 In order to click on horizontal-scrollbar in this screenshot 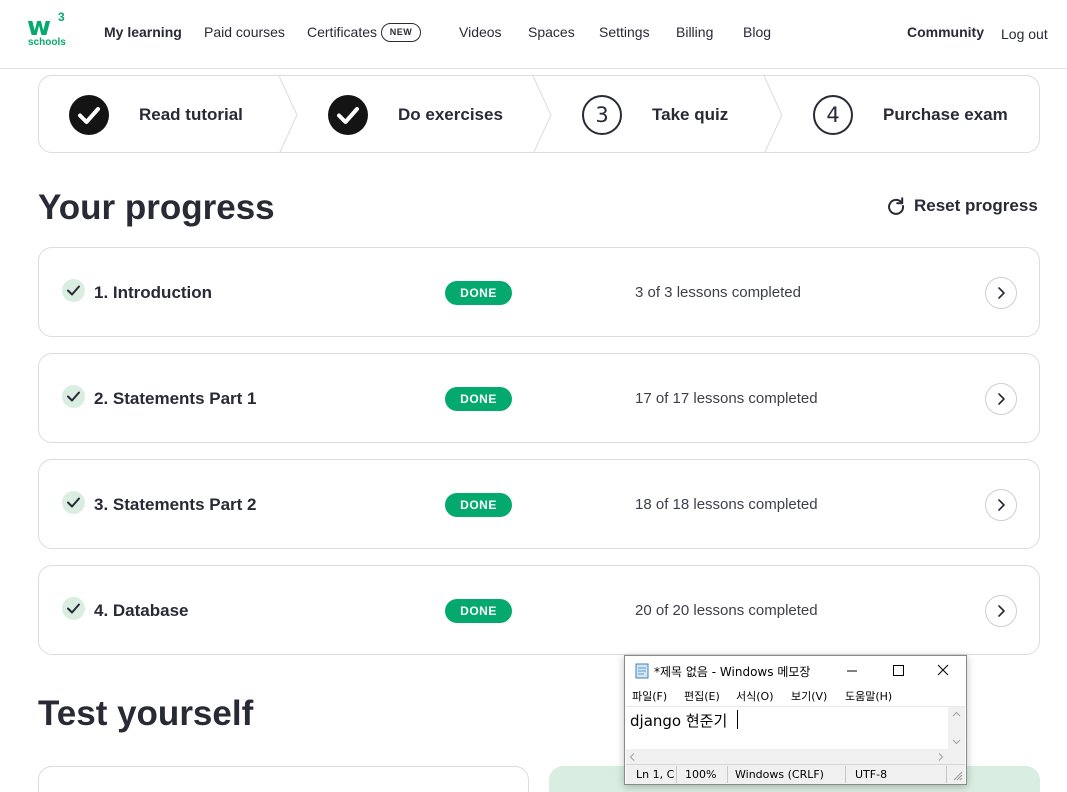, I will do `click(787, 757)`.